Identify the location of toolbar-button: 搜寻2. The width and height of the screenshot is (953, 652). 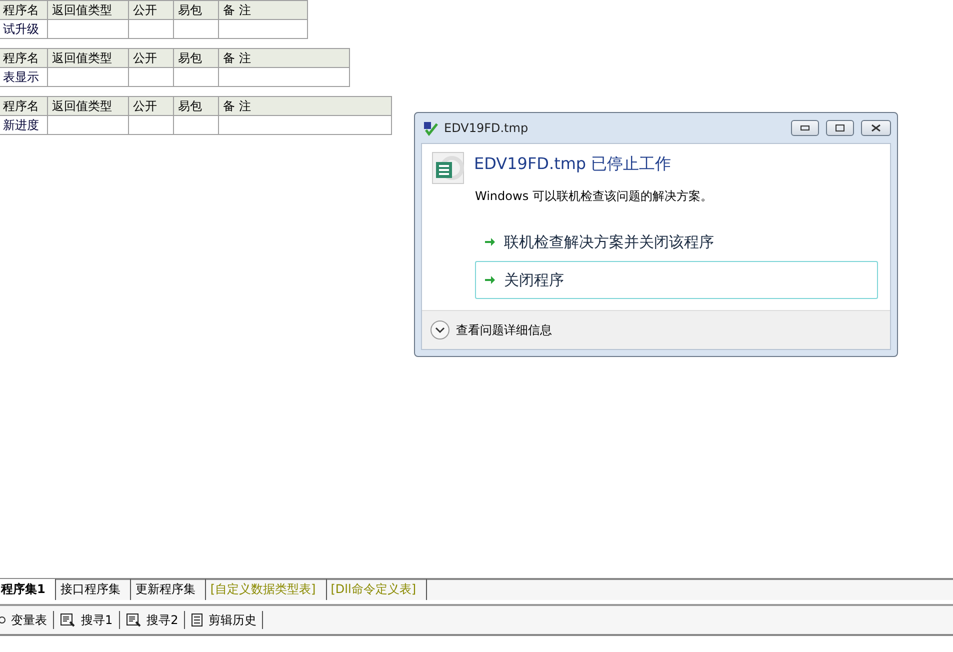
(153, 620).